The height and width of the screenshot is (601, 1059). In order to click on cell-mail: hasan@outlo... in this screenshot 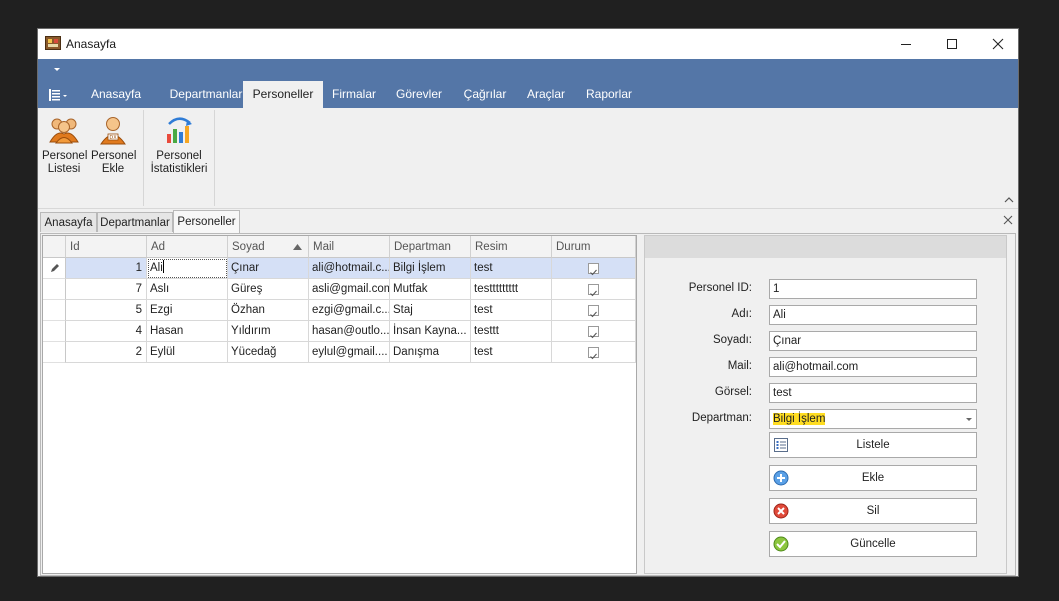, I will do `click(349, 331)`.